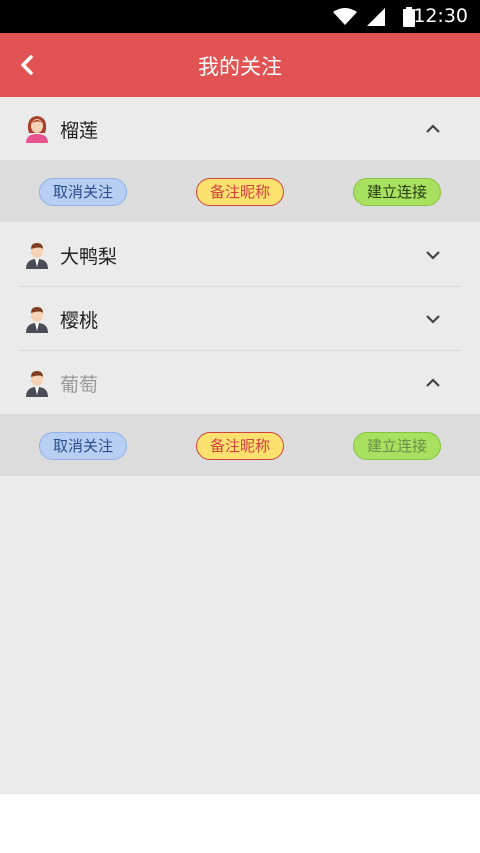 The image size is (480, 853). Describe the element at coordinates (89, 257) in the screenshot. I see `contact-name: 大鸭梨` at that location.